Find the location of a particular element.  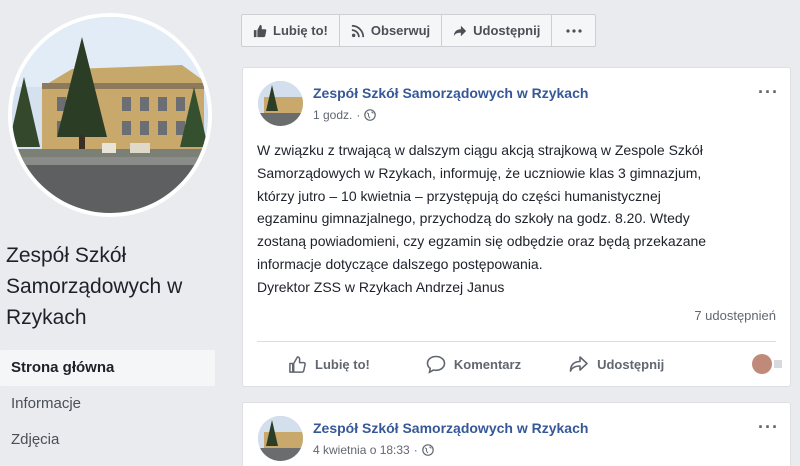

share-arrow-outline-icon is located at coordinates (578, 364).